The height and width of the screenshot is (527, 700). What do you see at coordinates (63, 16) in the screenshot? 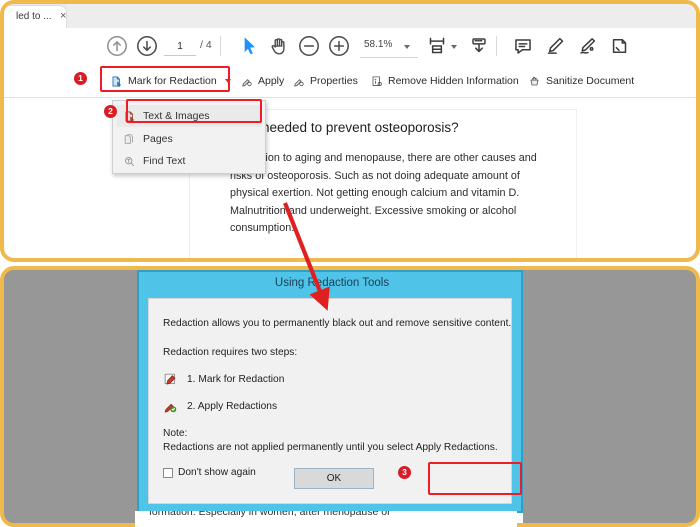
I see `close-icon: ×` at bounding box center [63, 16].